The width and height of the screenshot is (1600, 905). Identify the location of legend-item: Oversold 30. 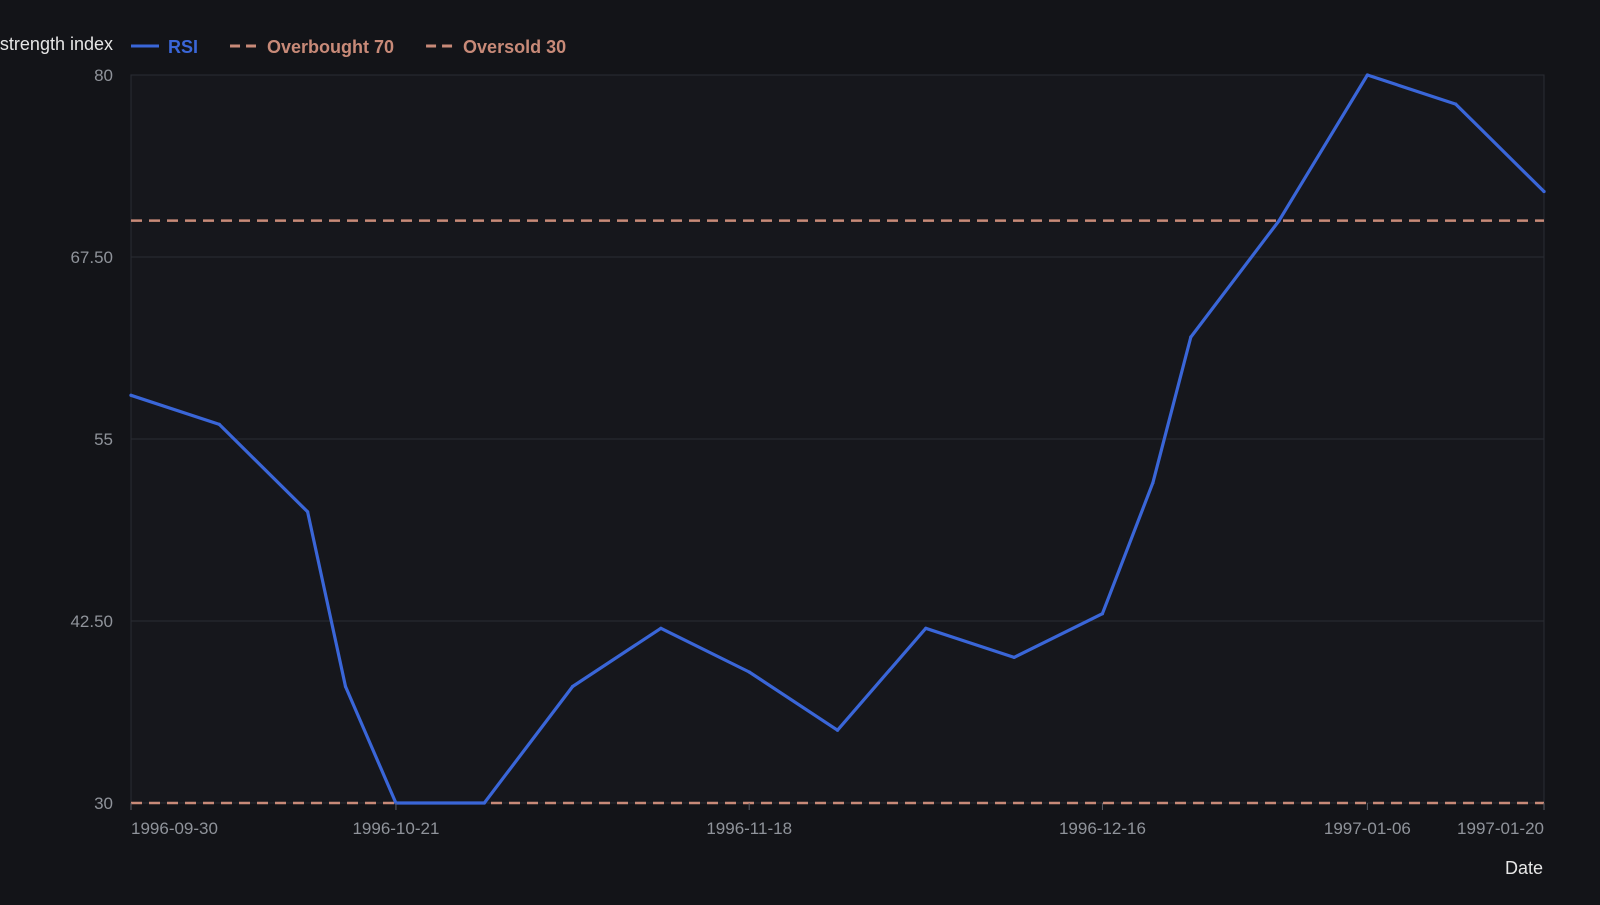
(496, 47).